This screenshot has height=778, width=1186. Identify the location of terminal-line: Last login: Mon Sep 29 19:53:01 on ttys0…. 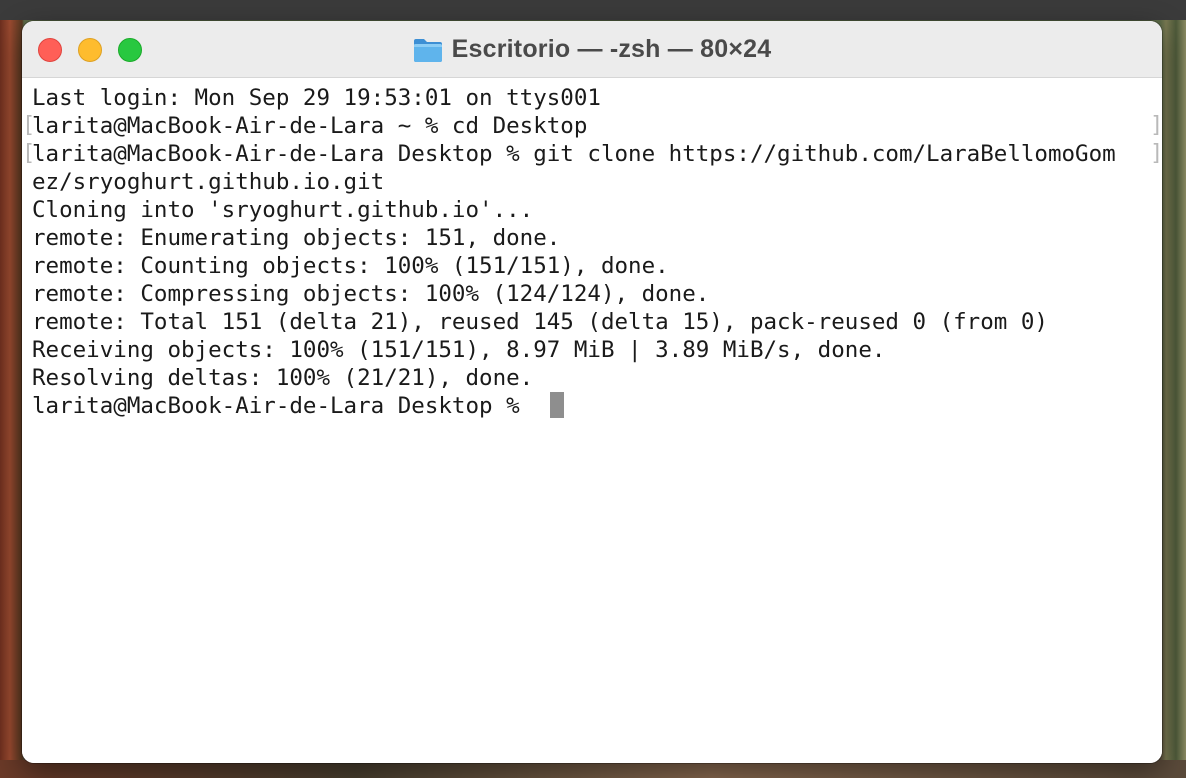
(316, 98).